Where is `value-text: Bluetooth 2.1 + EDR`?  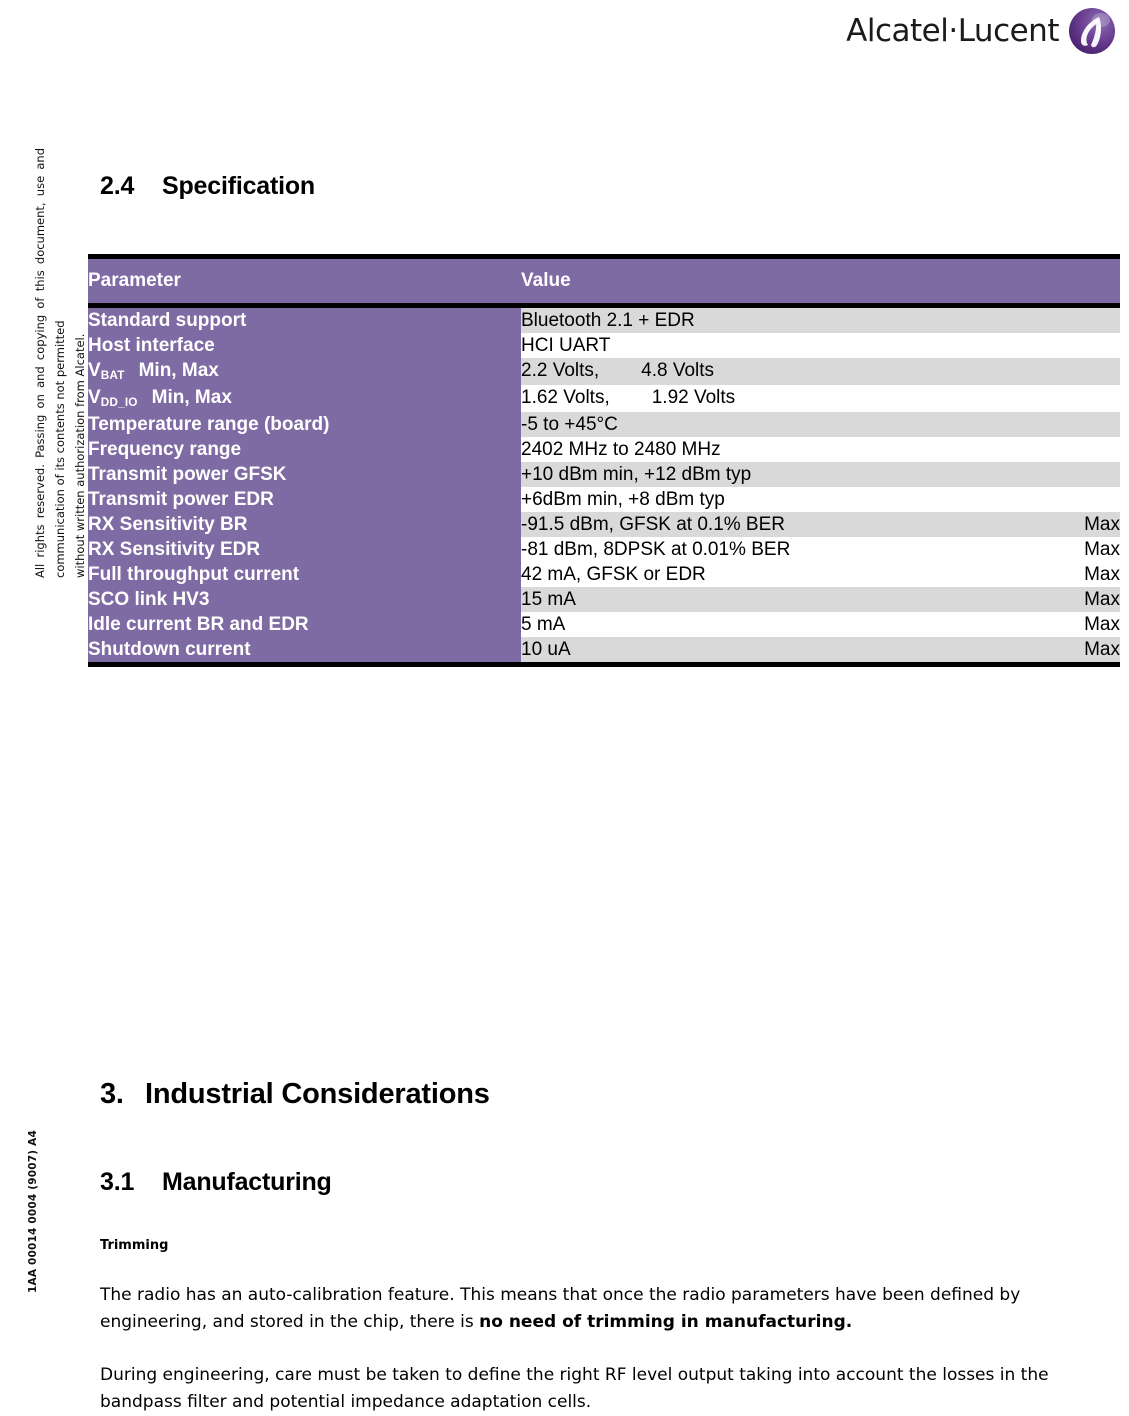
value-text: Bluetooth 2.1 + EDR is located at coordinates (608, 320).